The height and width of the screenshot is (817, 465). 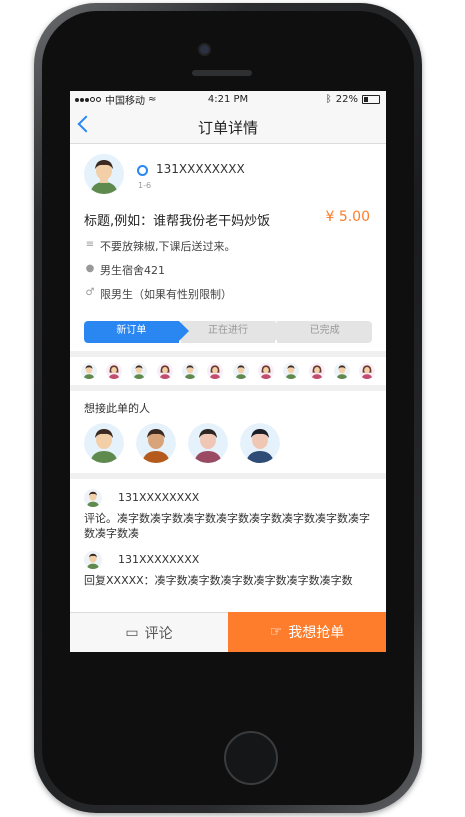 I want to click on gender-icon: ♂, so click(x=90, y=292).